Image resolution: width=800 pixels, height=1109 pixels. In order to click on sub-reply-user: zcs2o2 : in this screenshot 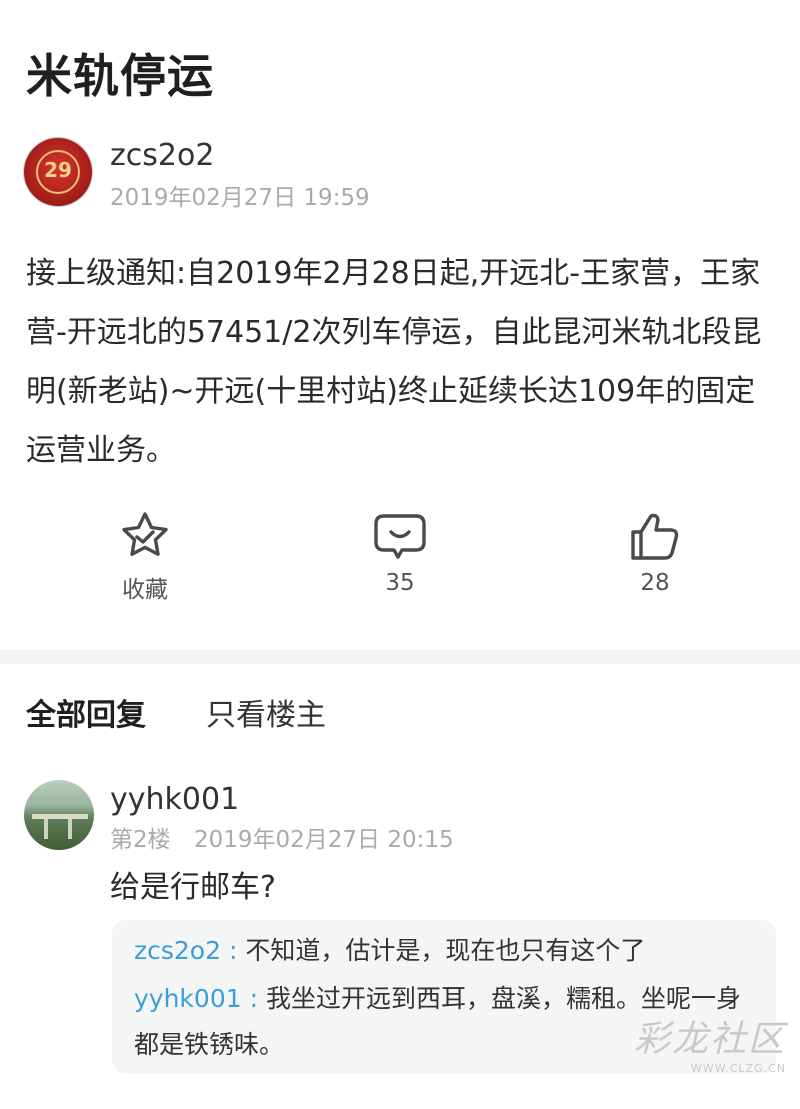, I will do `click(185, 950)`.